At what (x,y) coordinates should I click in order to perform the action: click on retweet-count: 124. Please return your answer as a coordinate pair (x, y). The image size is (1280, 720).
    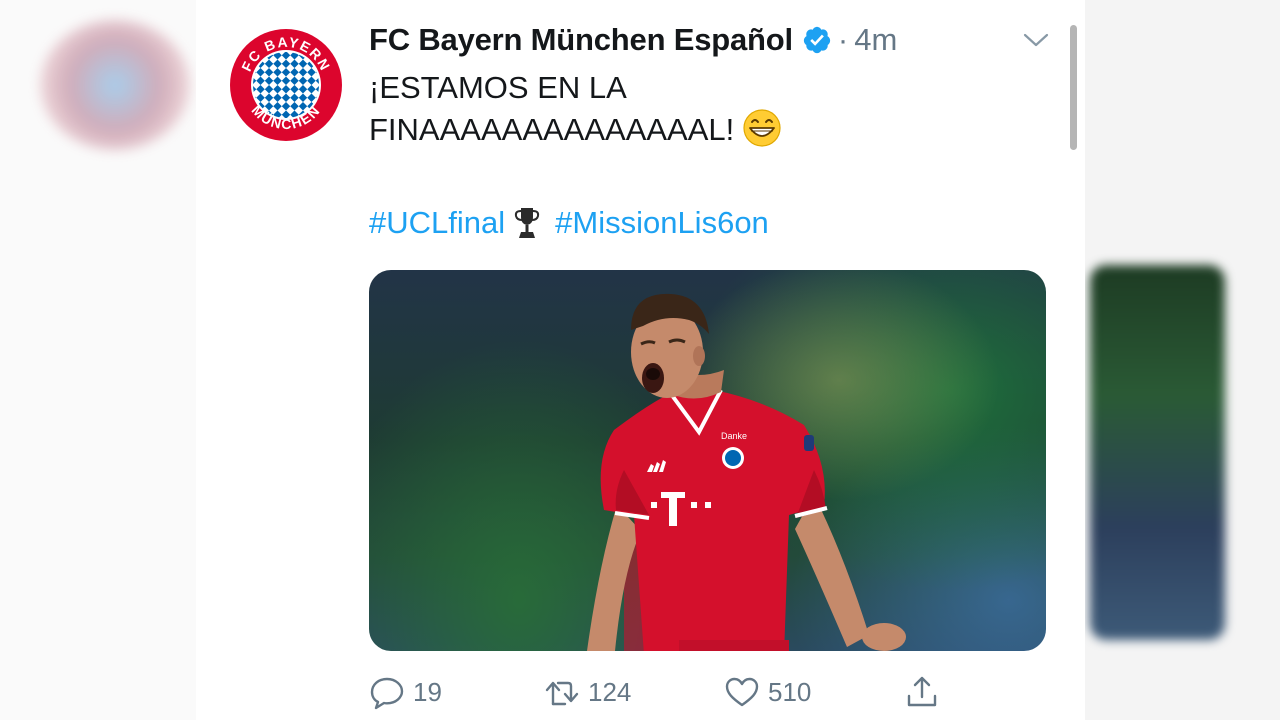
    Looking at the image, I should click on (610, 691).